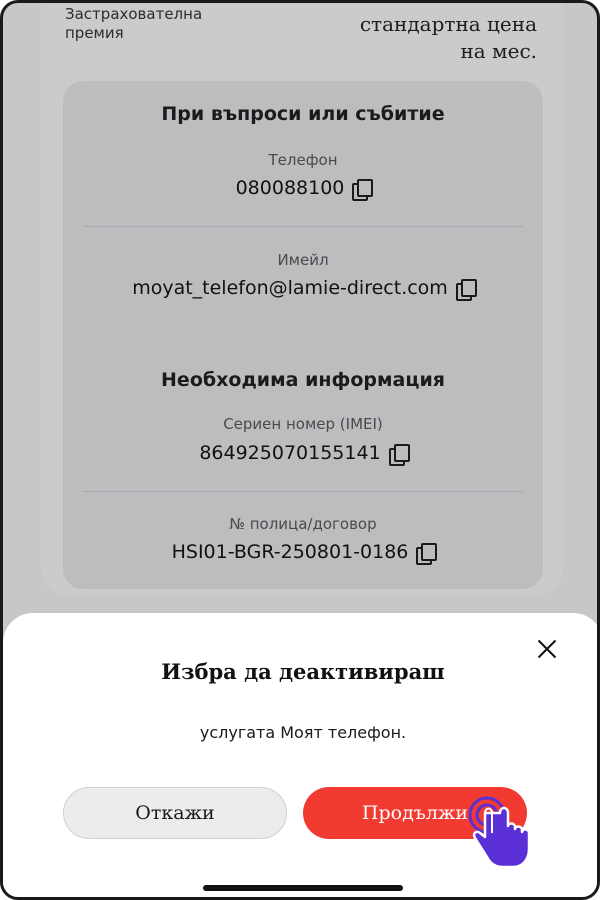  Describe the element at coordinates (303, 732) in the screenshot. I see `sheet-description: услугата Моят телефон.` at that location.